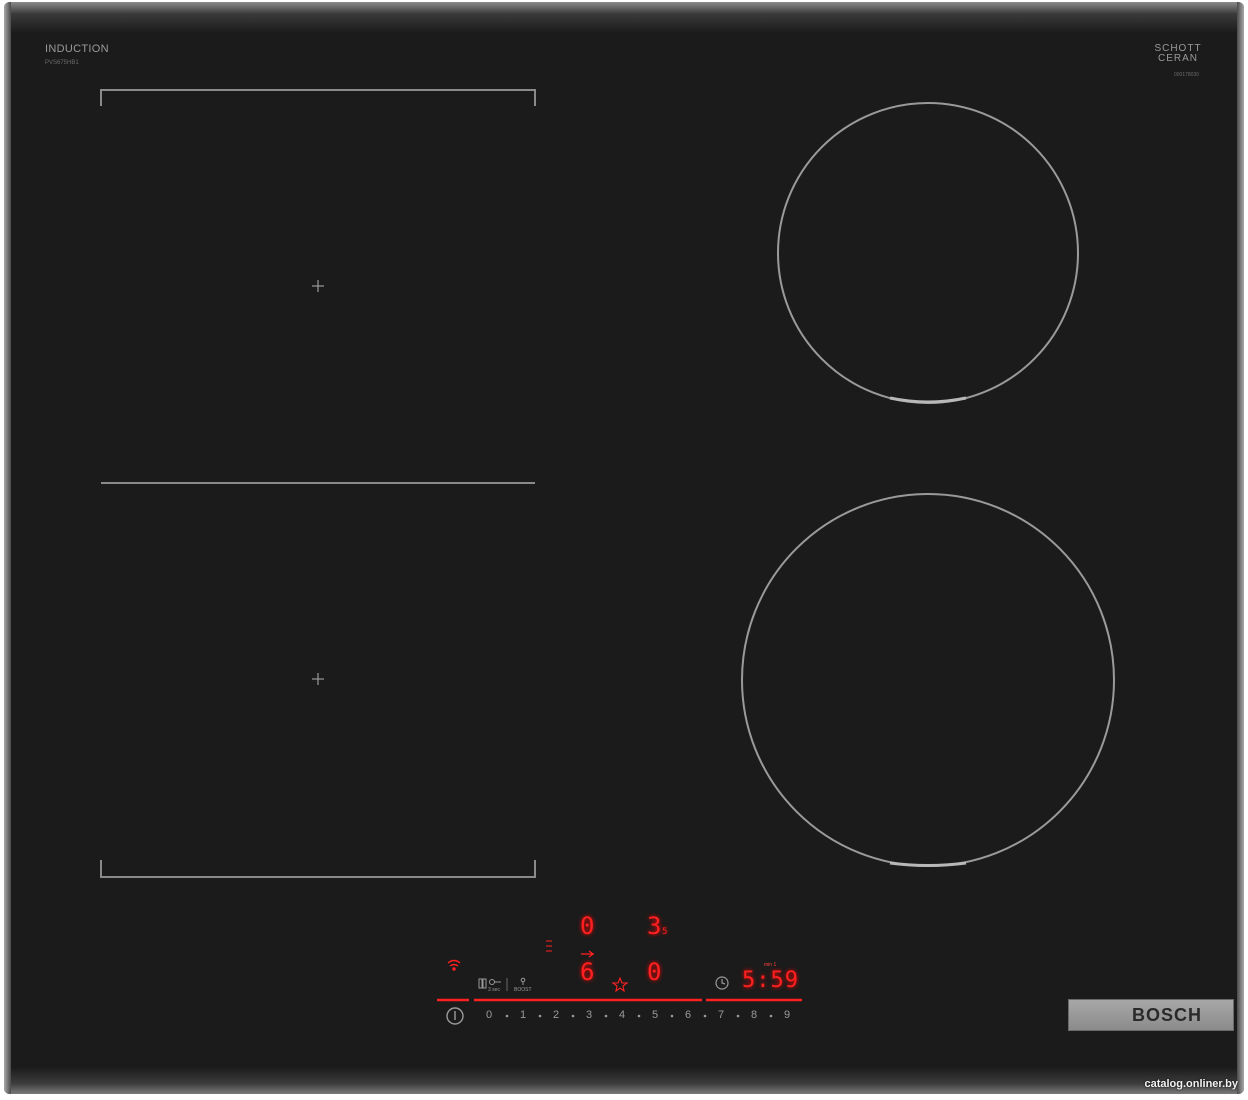 The height and width of the screenshot is (1100, 1248). I want to click on display-top-left: 0, so click(587, 926).